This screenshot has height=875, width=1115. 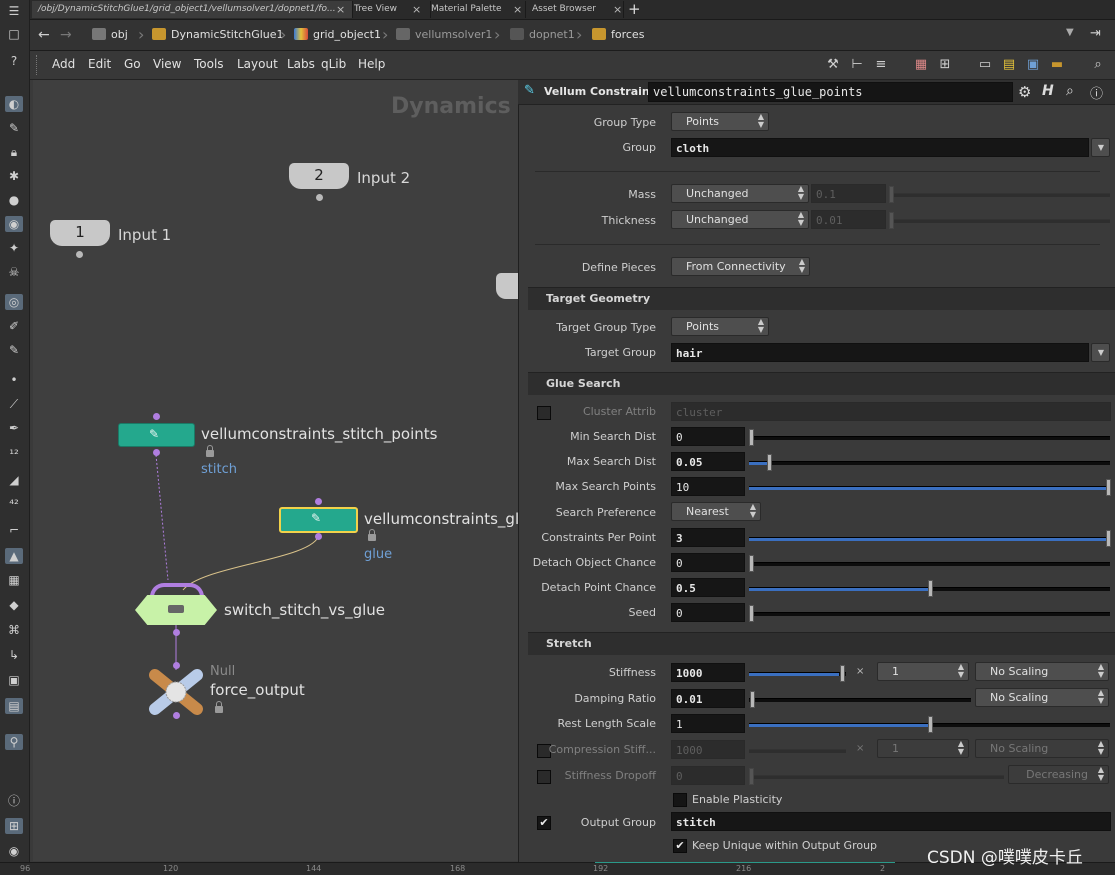 I want to click on add-tab-icon: +, so click(x=634, y=9).